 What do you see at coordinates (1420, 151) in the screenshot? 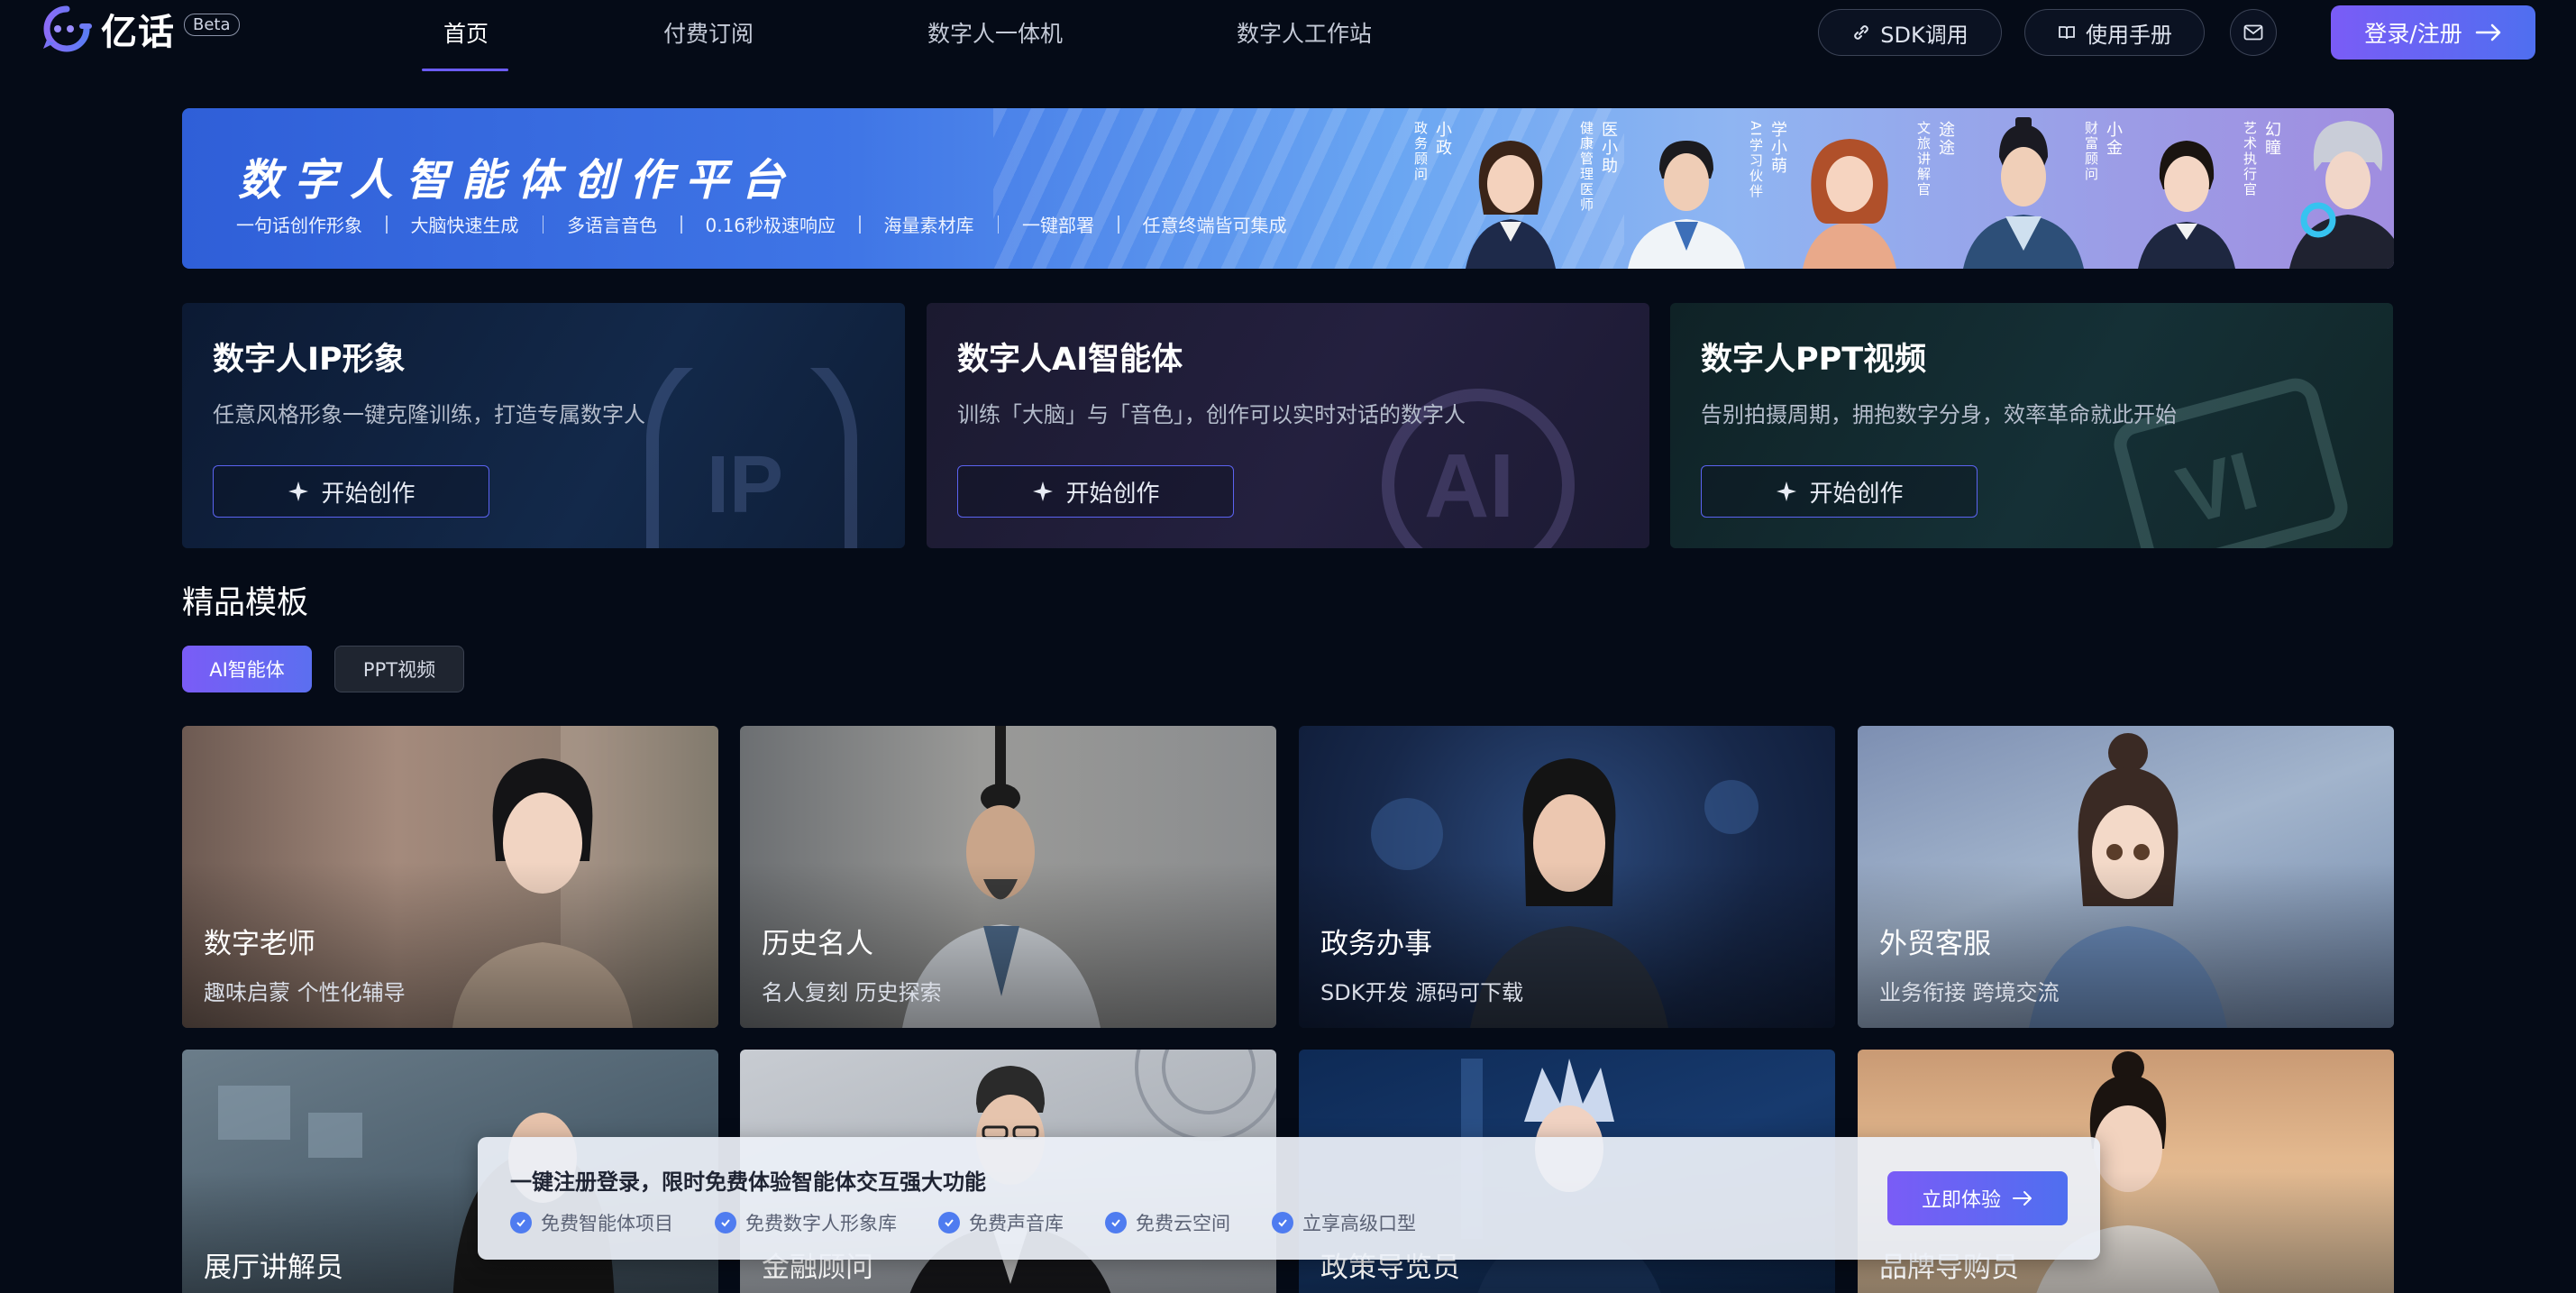
I see `persona-role: 政务顾问` at bounding box center [1420, 151].